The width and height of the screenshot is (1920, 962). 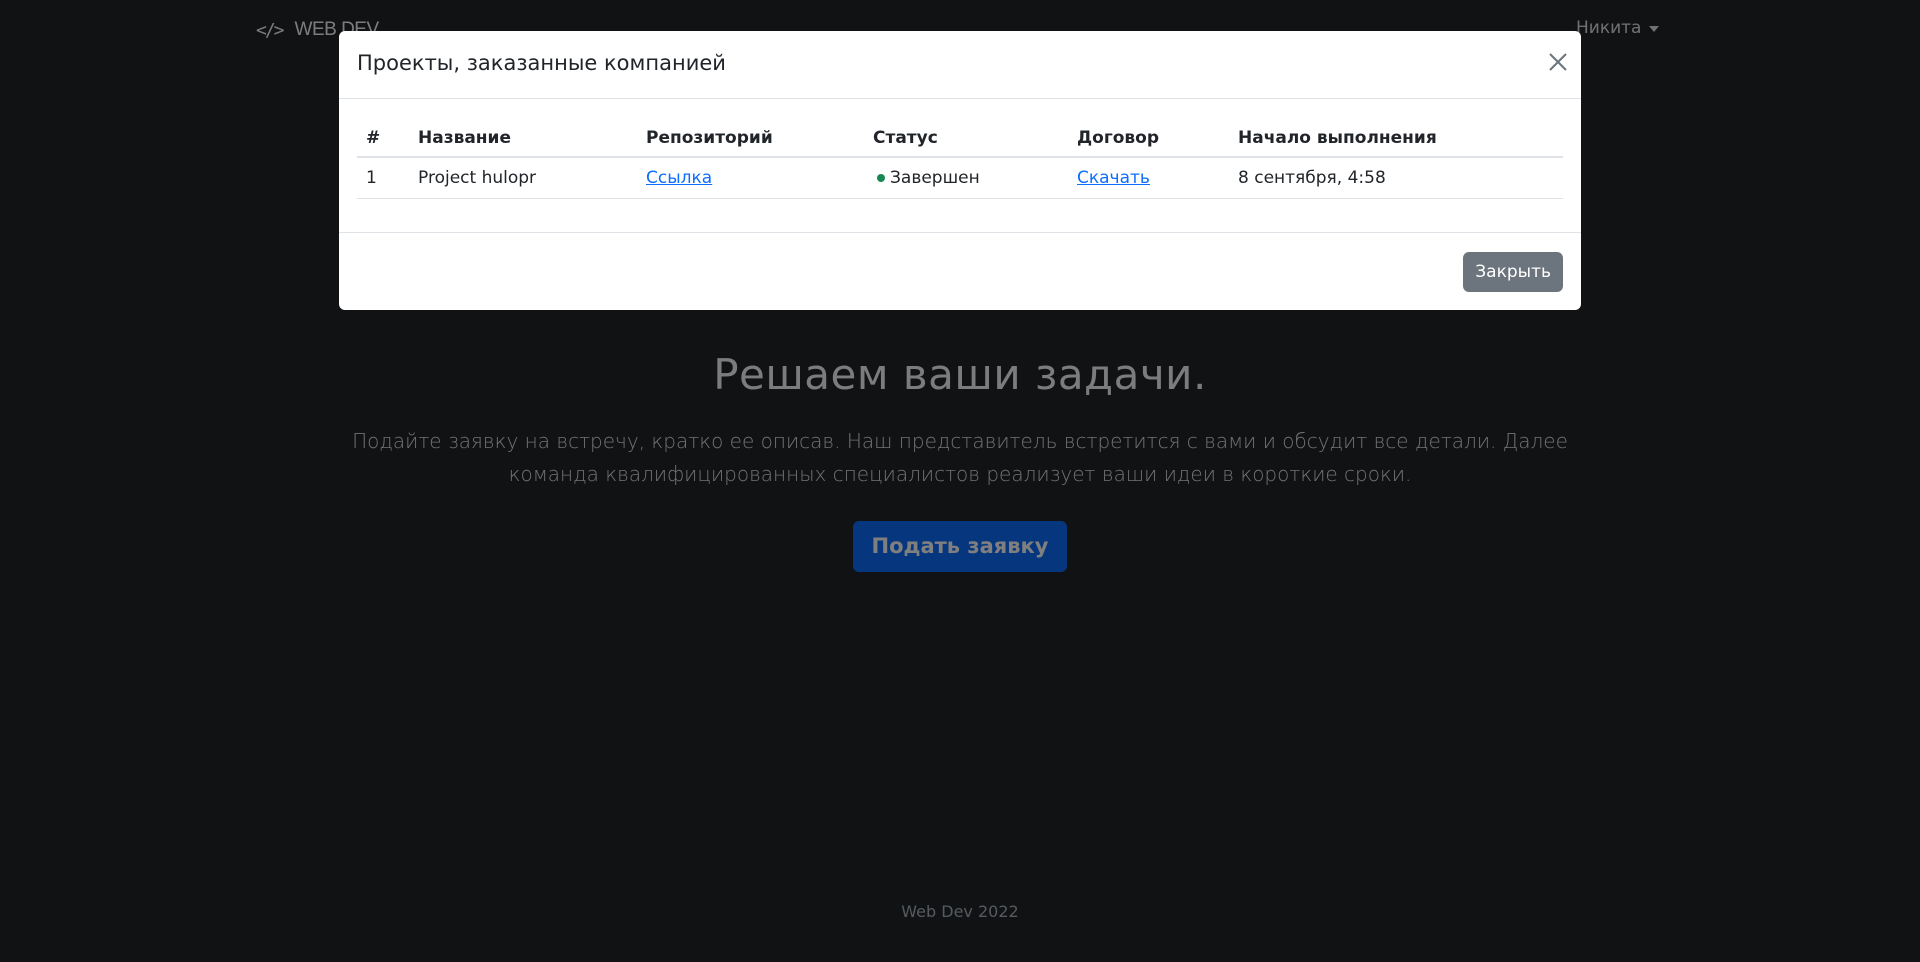 What do you see at coordinates (966, 138) in the screenshot?
I see `column-header-status: Статус` at bounding box center [966, 138].